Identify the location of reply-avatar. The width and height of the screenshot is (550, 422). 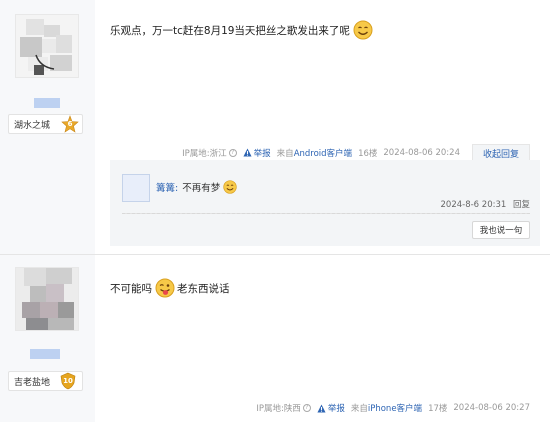
(136, 188).